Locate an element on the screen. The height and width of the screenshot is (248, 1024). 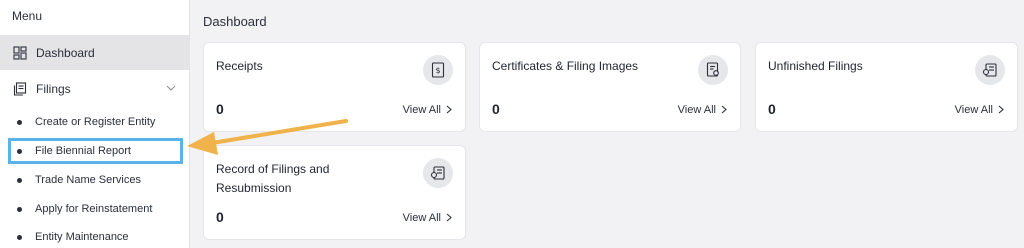
unfinished-filings-card: Unfinished Filings 0 View All is located at coordinates (886, 87).